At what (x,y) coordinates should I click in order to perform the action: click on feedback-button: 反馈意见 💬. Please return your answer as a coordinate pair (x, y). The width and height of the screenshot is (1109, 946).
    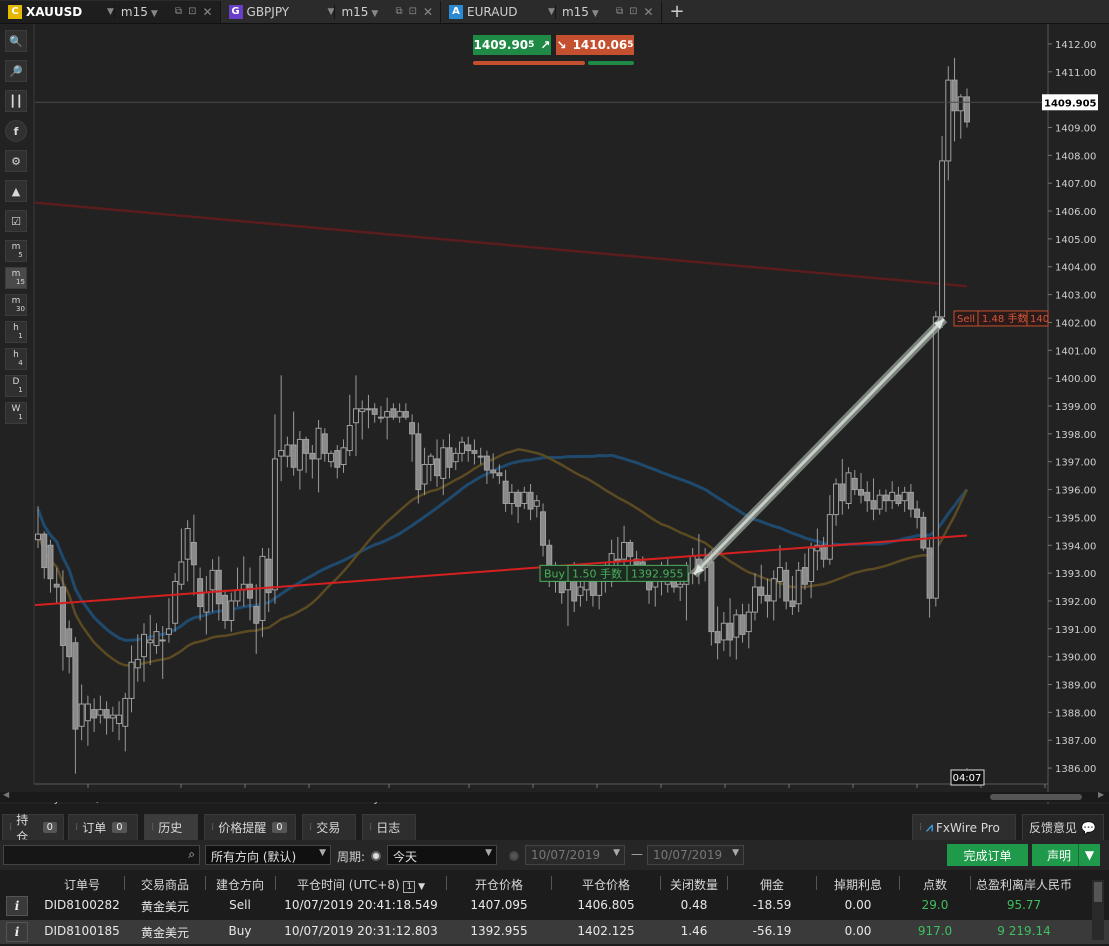
    Looking at the image, I should click on (1063, 827).